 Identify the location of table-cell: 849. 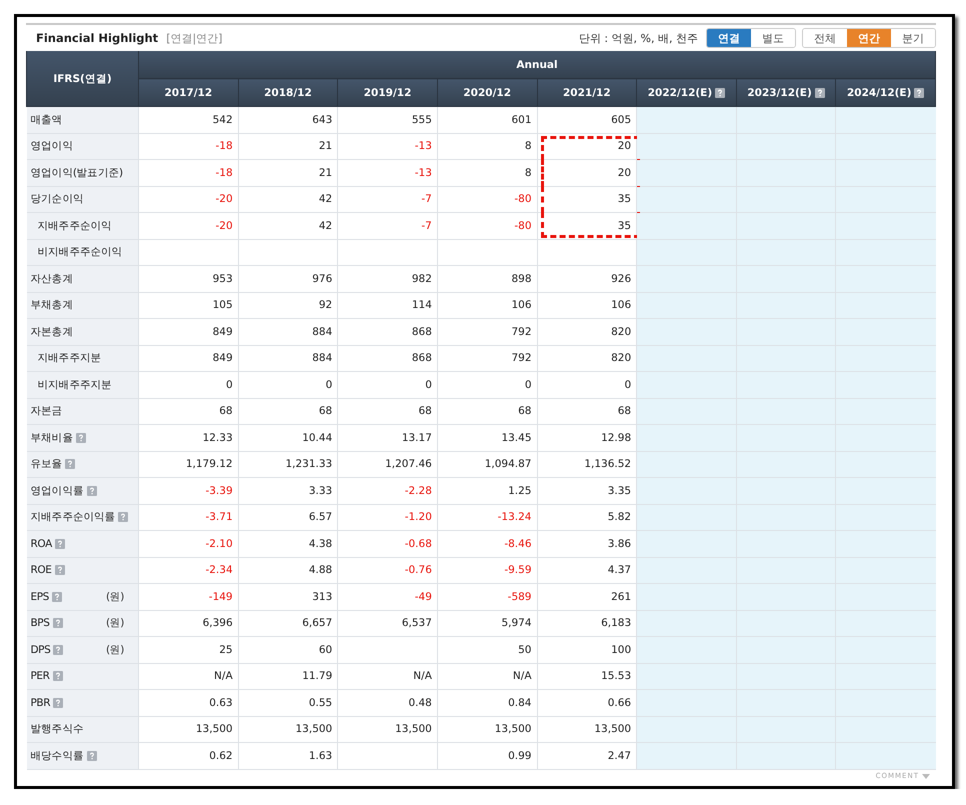
(188, 331).